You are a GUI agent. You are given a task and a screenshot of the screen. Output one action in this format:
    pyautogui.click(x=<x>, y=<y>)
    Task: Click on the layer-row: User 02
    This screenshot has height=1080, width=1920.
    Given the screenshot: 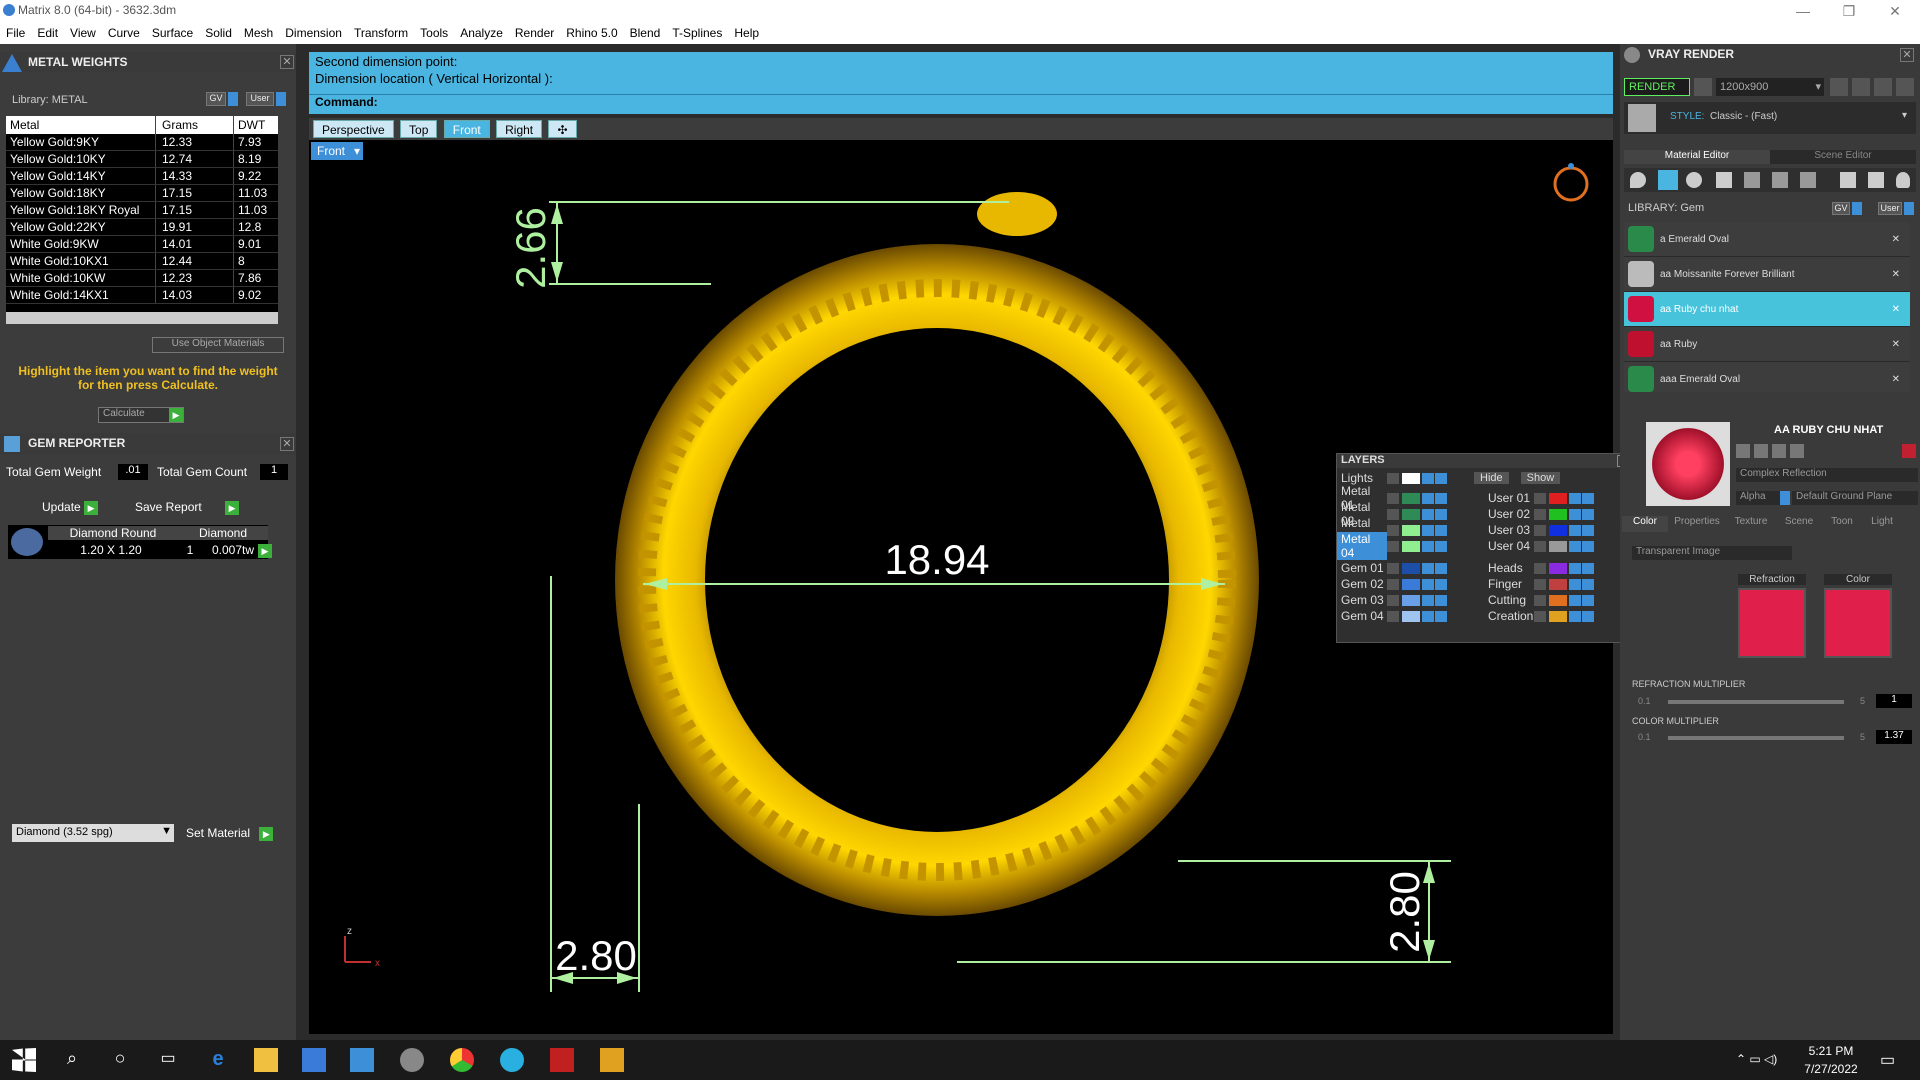 What is the action you would take?
    pyautogui.click(x=1557, y=514)
    